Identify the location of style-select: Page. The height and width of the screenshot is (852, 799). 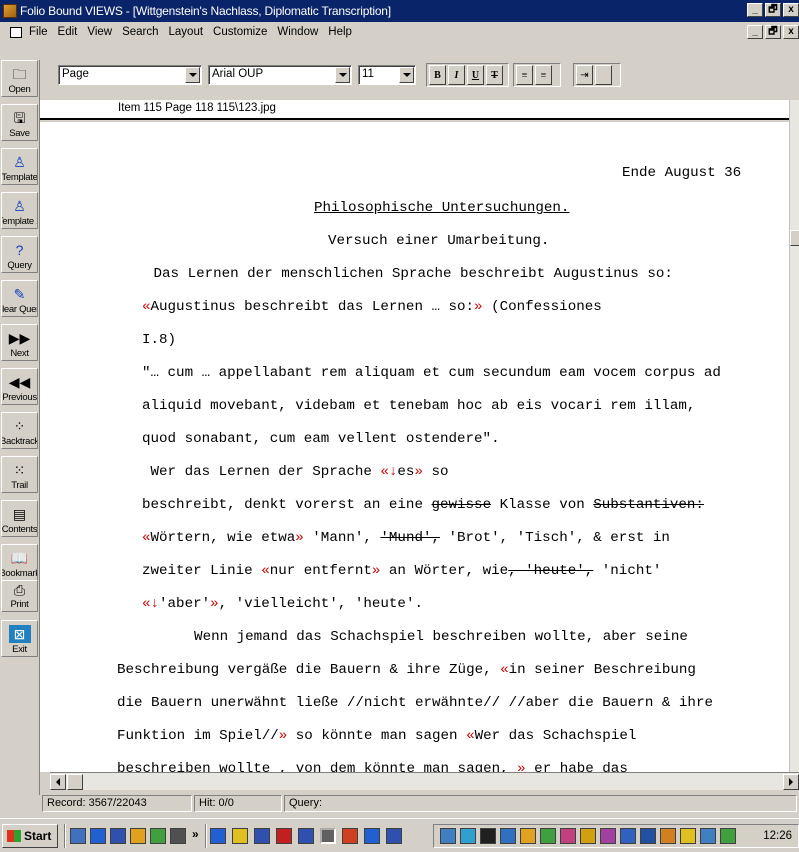
(130, 75).